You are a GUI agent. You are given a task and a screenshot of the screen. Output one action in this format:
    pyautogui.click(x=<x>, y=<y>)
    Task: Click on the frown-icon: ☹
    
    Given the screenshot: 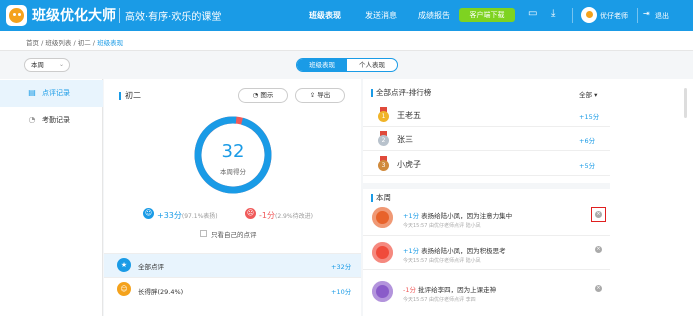 What is the action you would take?
    pyautogui.click(x=250, y=213)
    